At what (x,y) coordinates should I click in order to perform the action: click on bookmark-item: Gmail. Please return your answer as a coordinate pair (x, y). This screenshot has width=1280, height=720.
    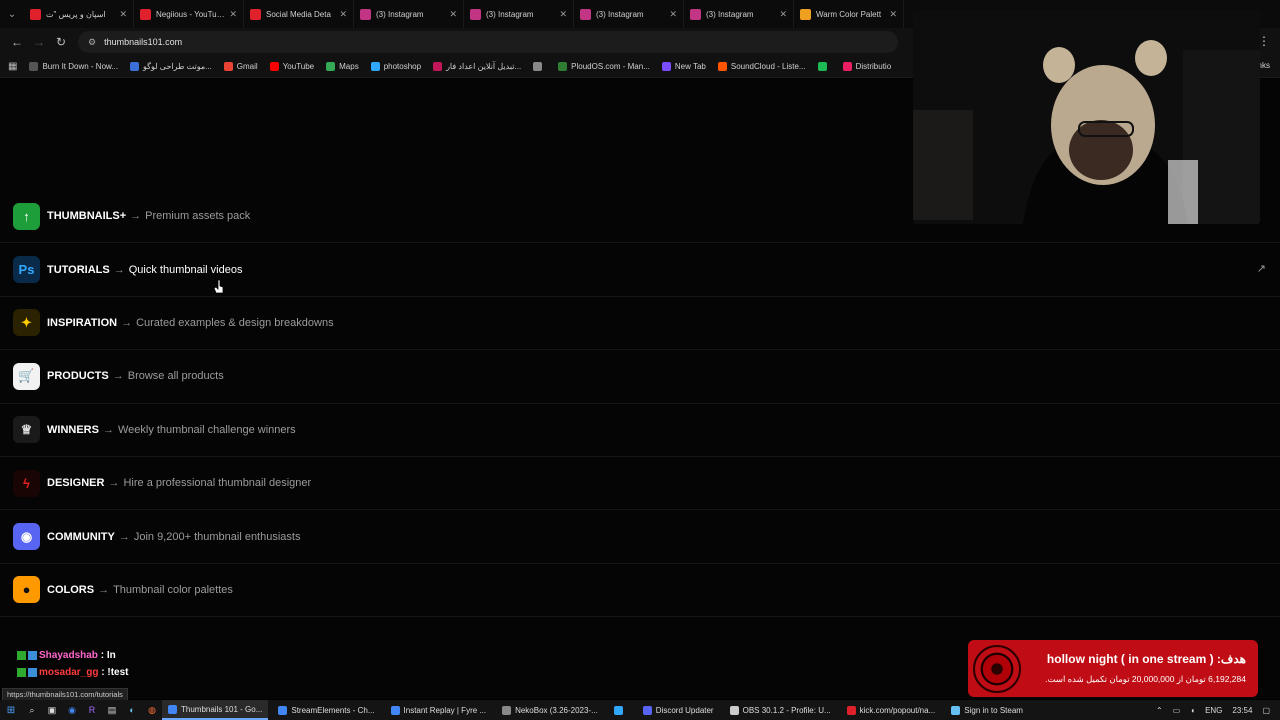
    Looking at the image, I should click on (240, 66).